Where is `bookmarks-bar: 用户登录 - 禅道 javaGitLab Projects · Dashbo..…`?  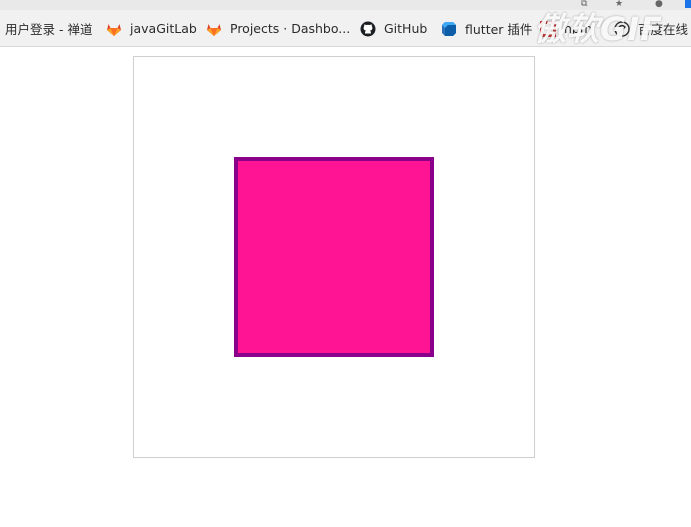 bookmarks-bar: 用户登录 - 禅道 javaGitLab Projects · Dashbo..… is located at coordinates (345, 28).